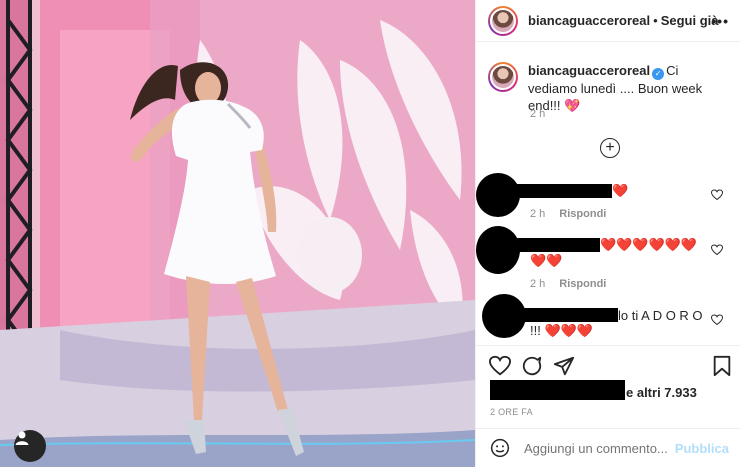  I want to click on comment-2-text: ❤️❤️❤️❤️❤️❤️, so click(649, 244).